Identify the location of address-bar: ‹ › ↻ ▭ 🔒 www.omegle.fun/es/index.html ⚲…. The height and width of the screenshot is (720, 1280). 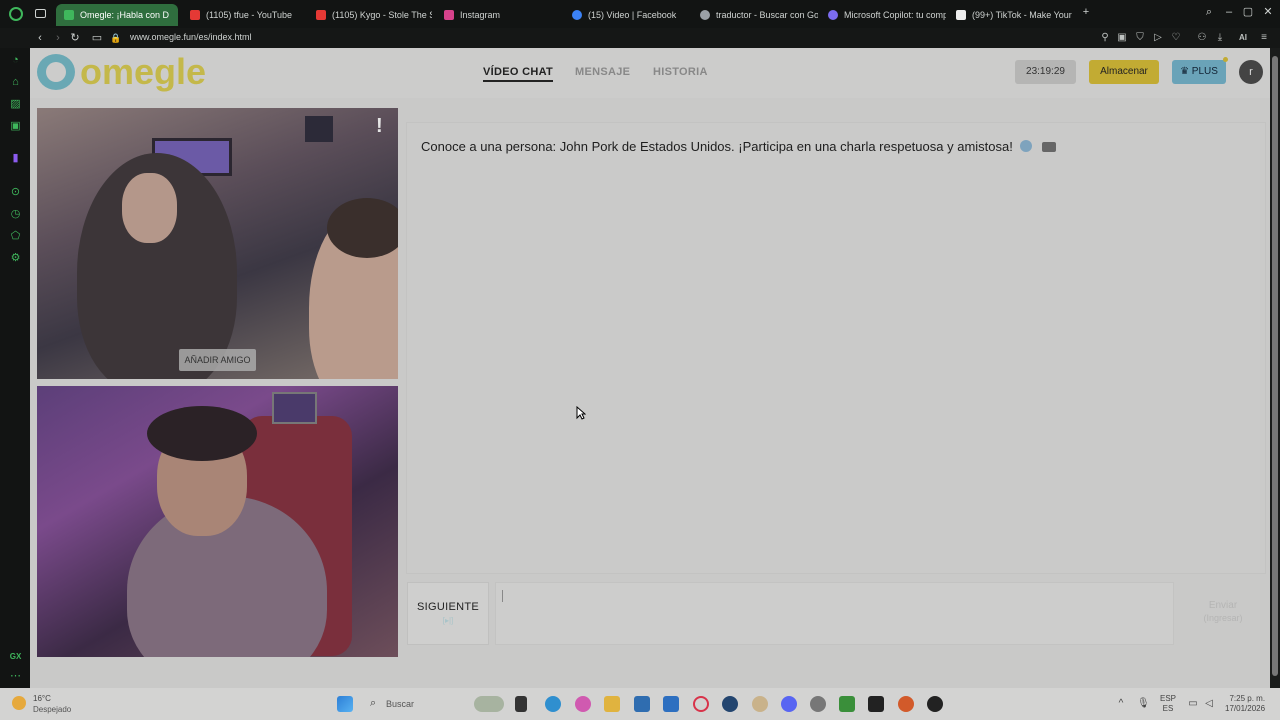
(640, 38).